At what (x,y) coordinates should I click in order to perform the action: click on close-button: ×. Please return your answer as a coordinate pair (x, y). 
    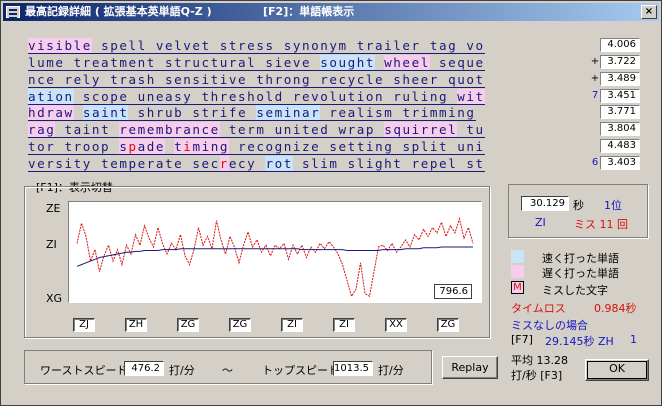
    Looking at the image, I should click on (649, 12).